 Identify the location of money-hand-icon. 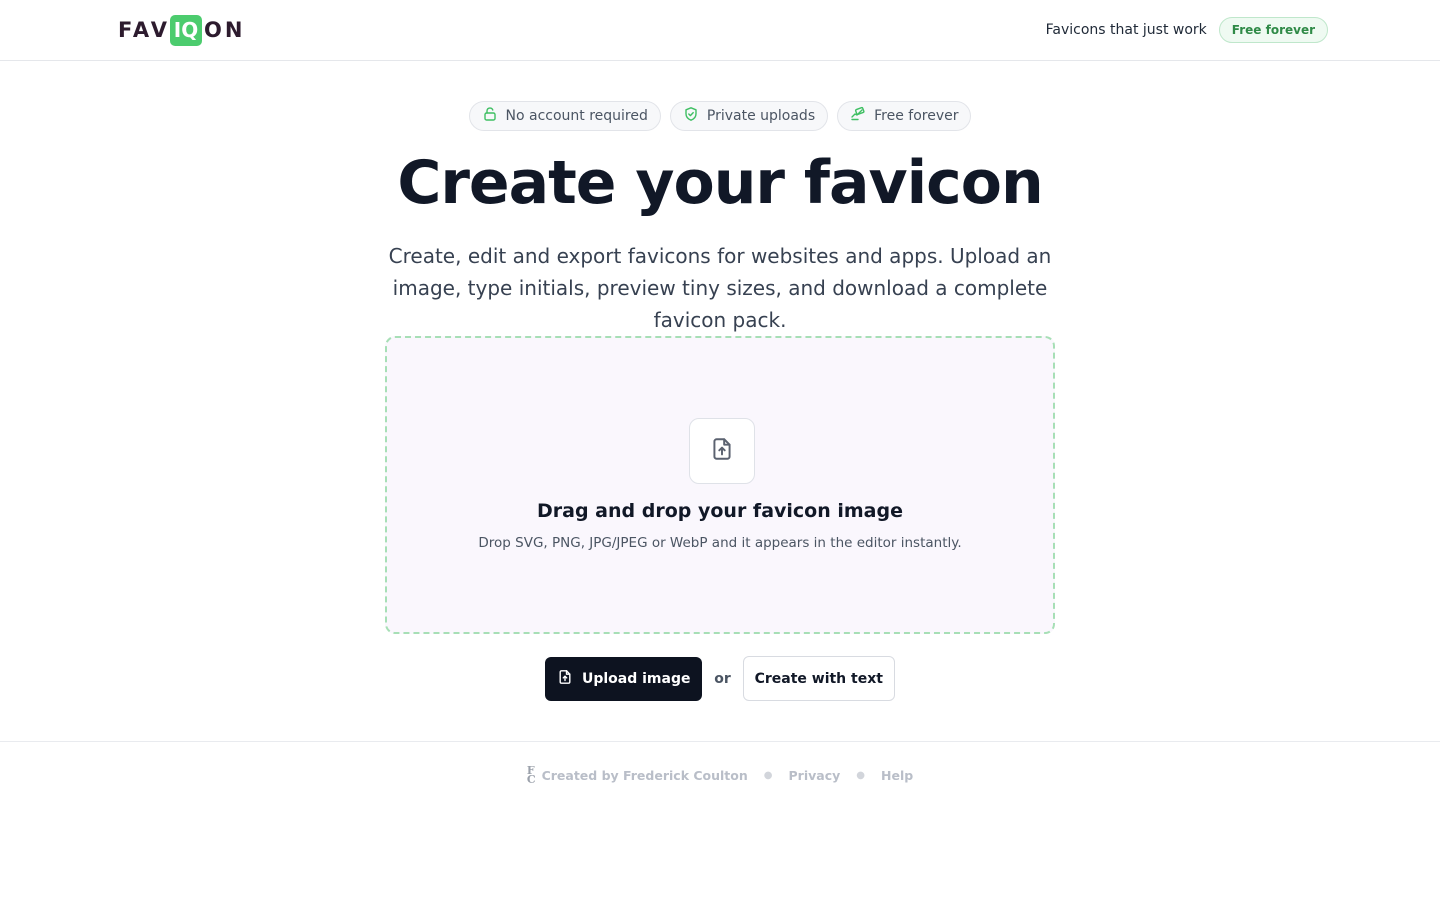
(858, 116).